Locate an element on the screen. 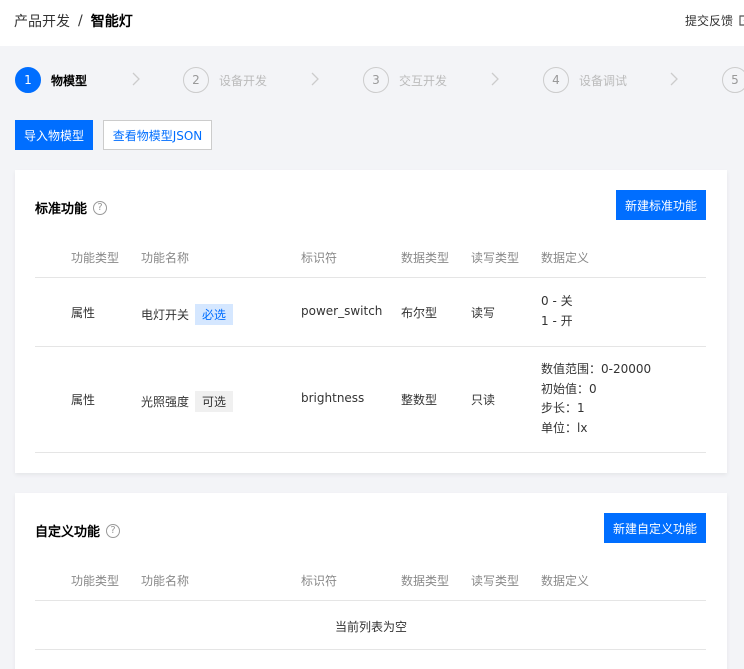 The width and height of the screenshot is (744, 669). empty-state-text: 当前列表为空 is located at coordinates (370, 627).